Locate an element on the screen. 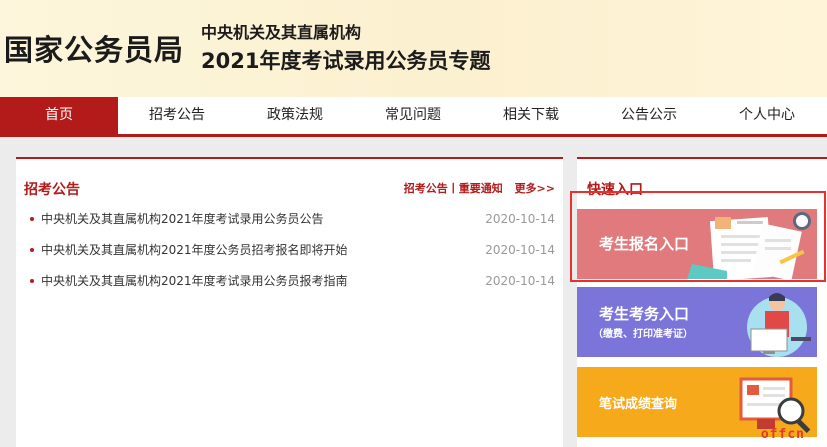 The image size is (827, 447). watermark-logo: offcn is located at coordinates (782, 434).